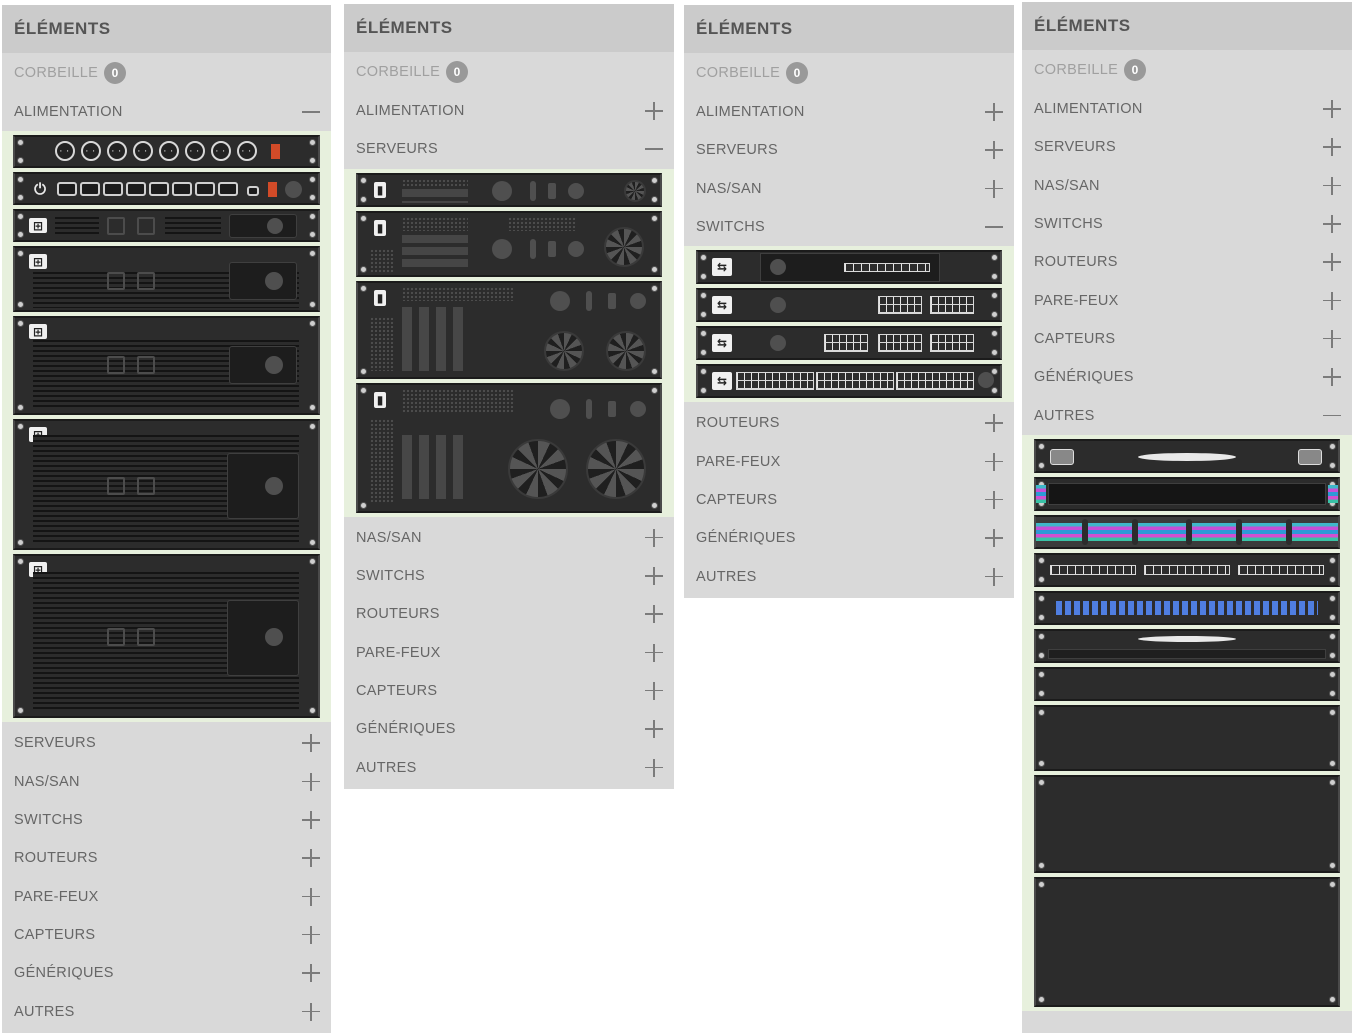 The image size is (1352, 1033). Describe the element at coordinates (849, 343) in the screenshot. I see `switch-24p-item: ⇆` at that location.